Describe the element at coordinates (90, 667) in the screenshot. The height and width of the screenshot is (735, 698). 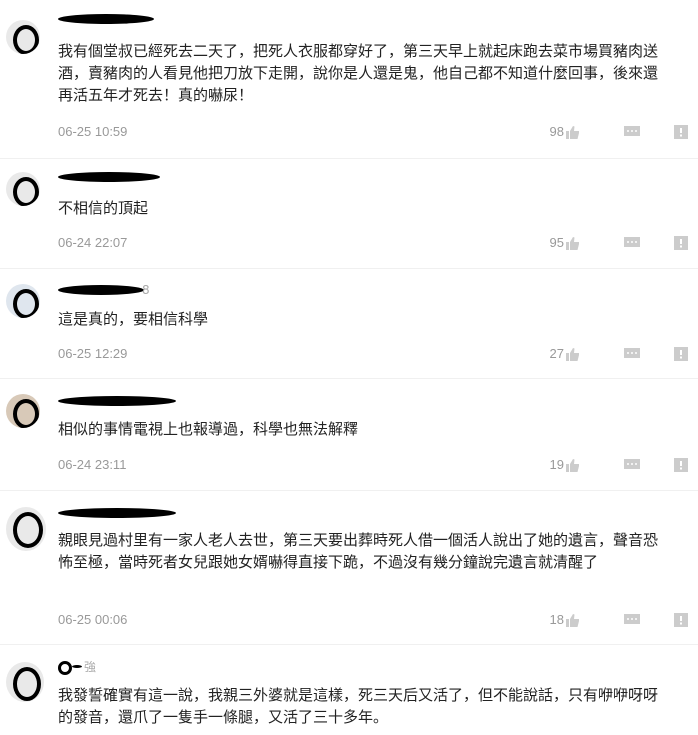
I see `username-tail: 強` at that location.